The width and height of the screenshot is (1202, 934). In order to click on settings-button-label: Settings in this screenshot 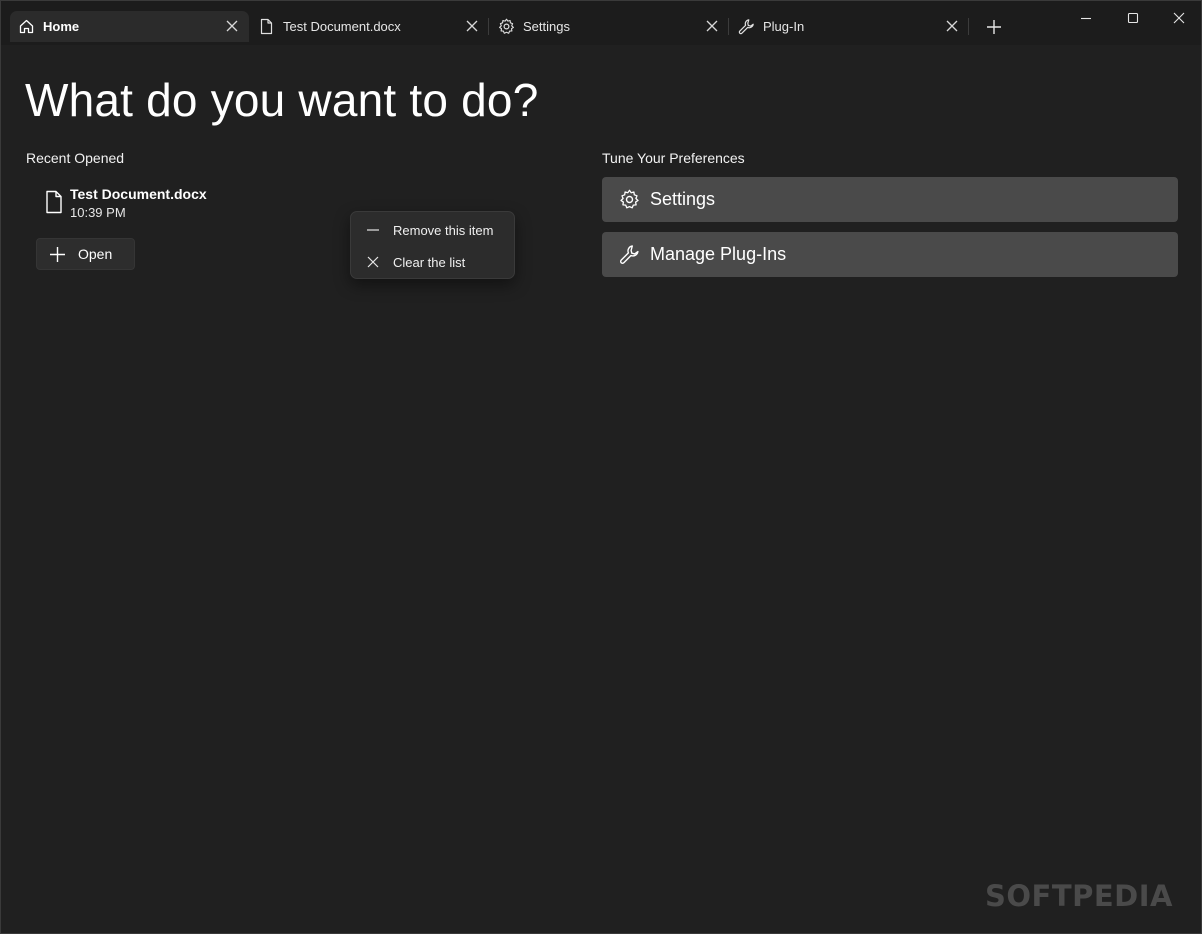, I will do `click(683, 199)`.